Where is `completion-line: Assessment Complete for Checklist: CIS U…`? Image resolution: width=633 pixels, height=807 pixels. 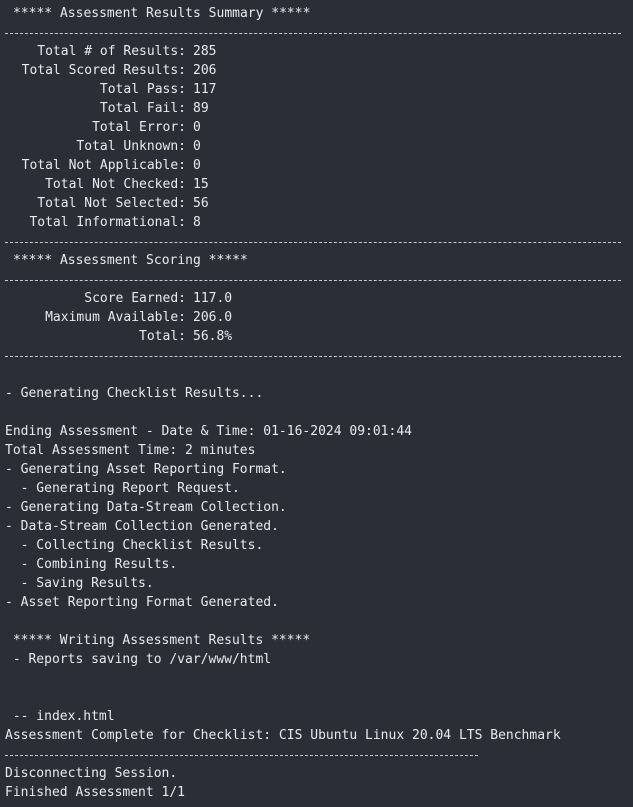 completion-line: Assessment Complete for Checklist: CIS U… is located at coordinates (283, 735).